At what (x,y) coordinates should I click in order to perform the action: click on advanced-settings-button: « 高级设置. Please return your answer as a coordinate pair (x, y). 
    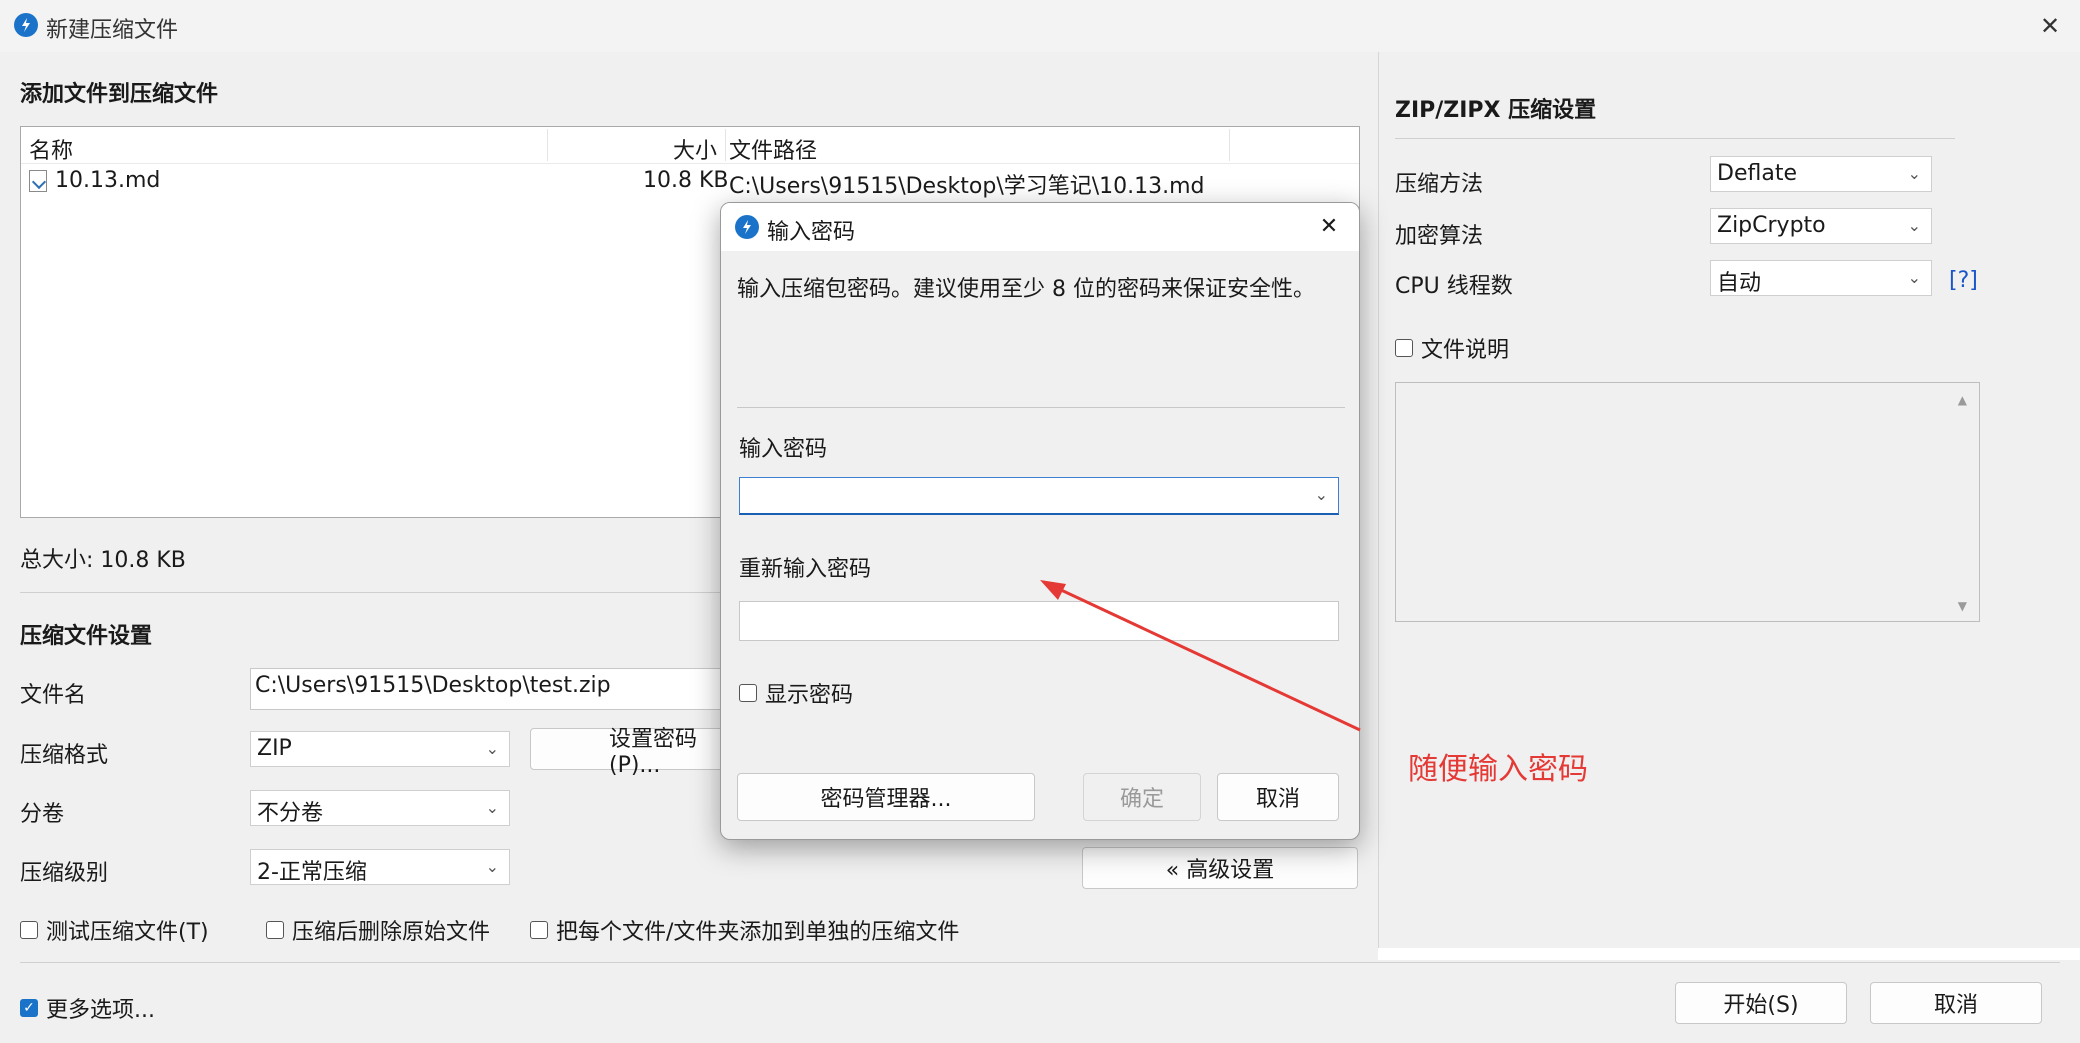
    Looking at the image, I should click on (1220, 868).